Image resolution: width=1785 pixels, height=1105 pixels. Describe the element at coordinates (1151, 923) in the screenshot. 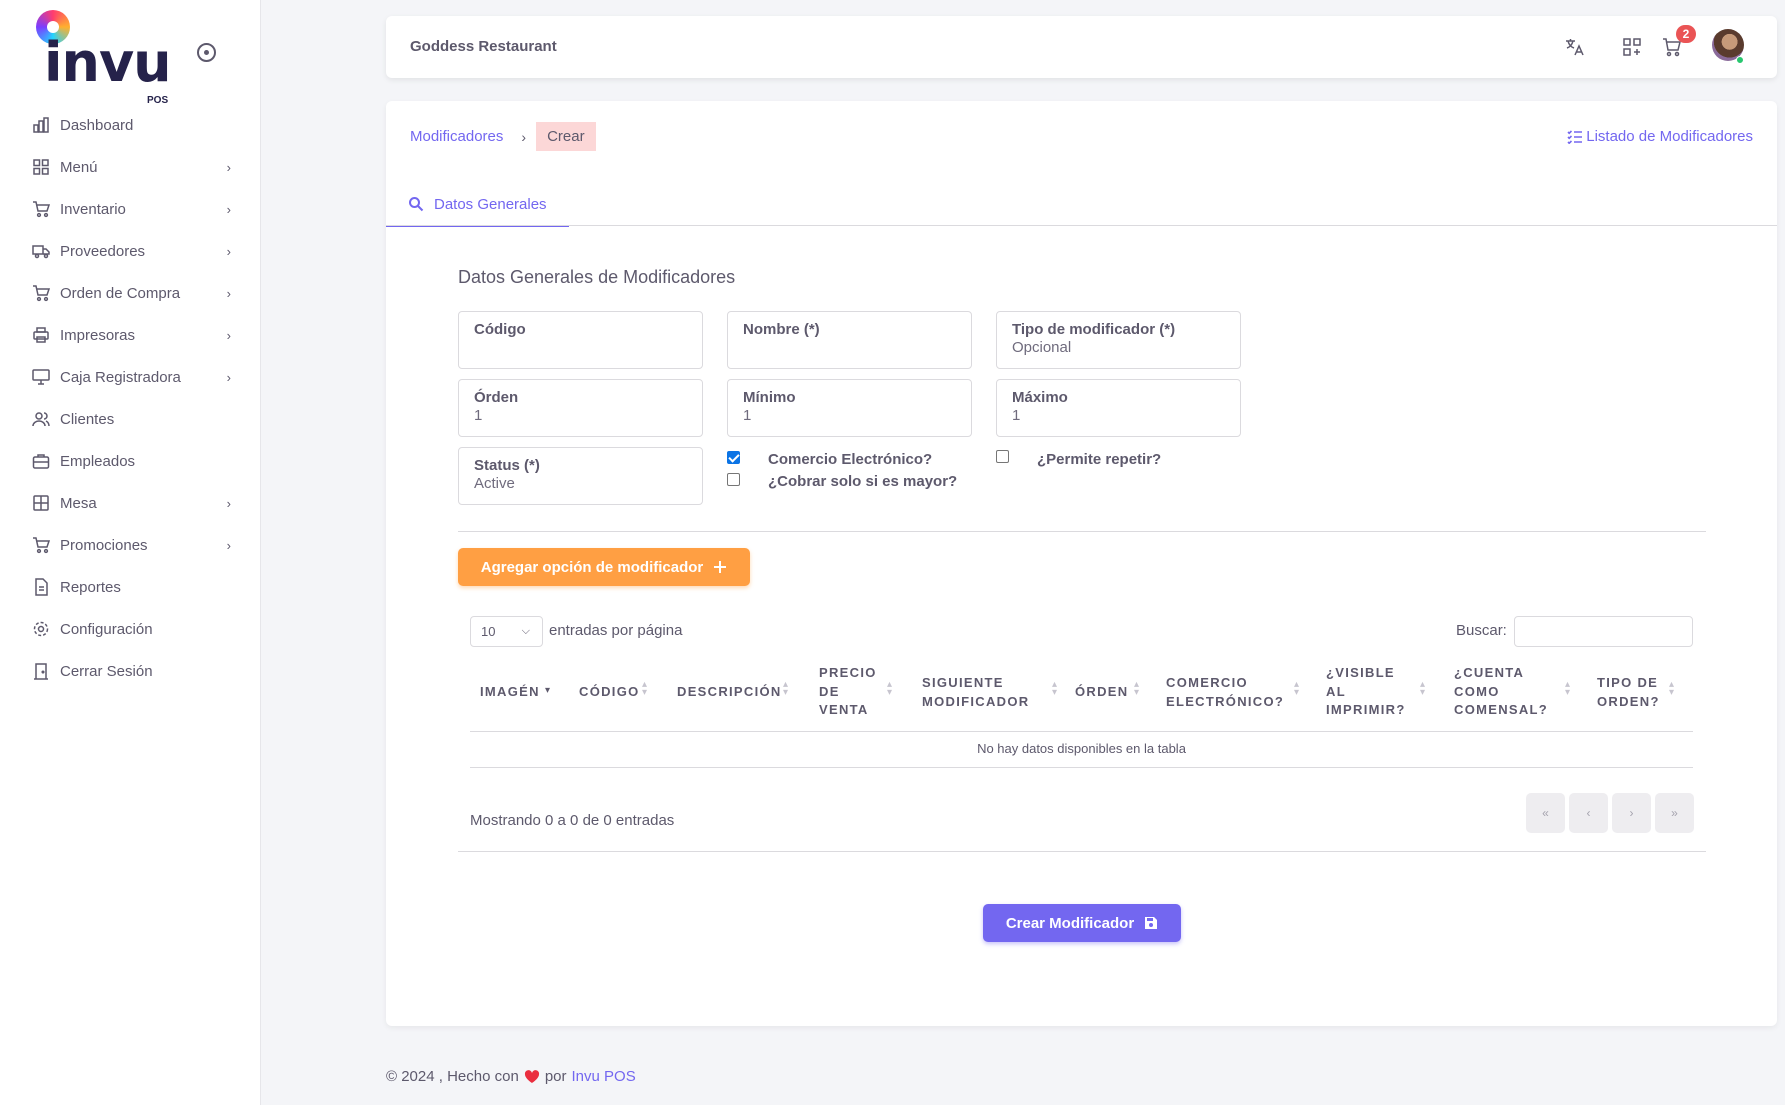

I see `save-icon` at that location.